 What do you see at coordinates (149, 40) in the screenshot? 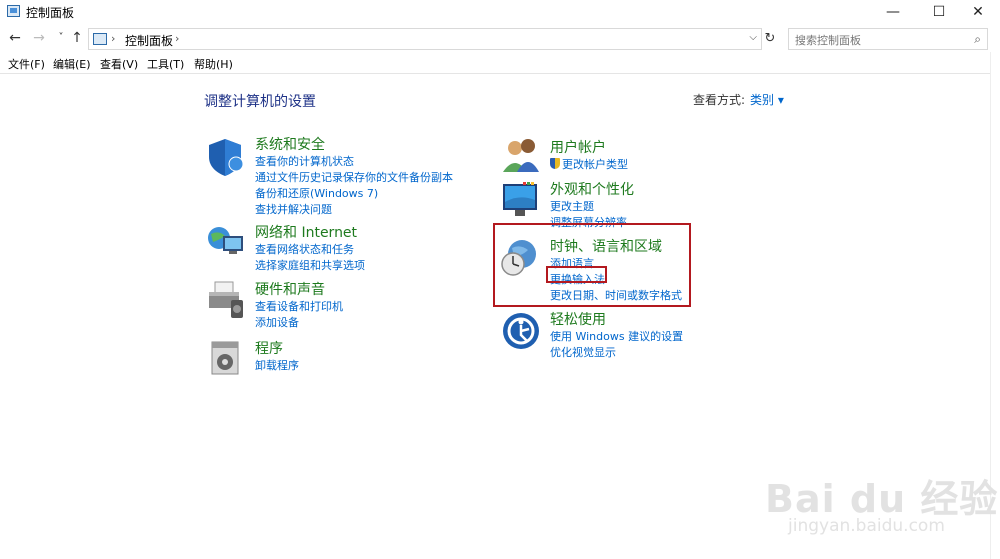
I see `breadcrumb-control-panel: 控制面板` at bounding box center [149, 40].